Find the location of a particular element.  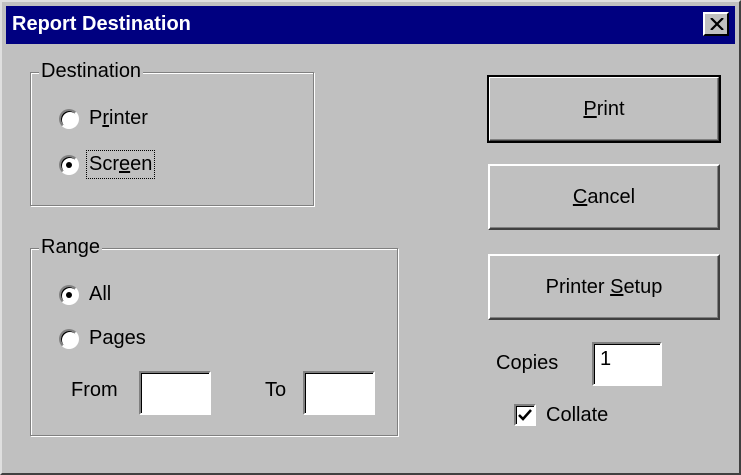

cancel-button: Cancel is located at coordinates (604, 197).